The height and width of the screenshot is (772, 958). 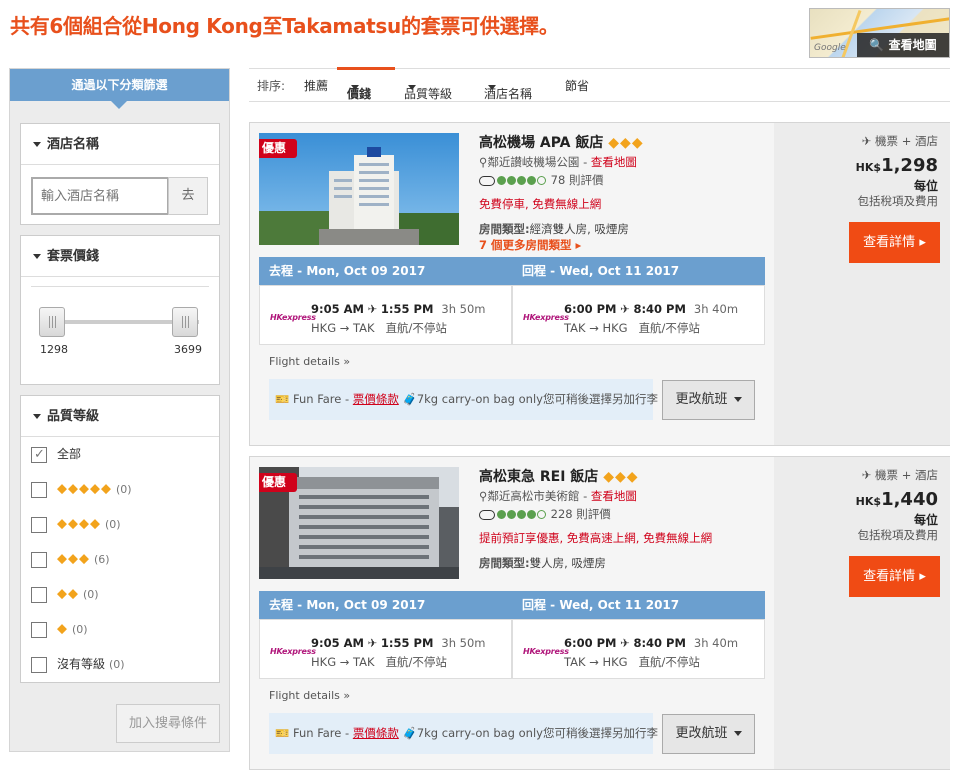 I want to click on currency: HK$, so click(x=868, y=501).